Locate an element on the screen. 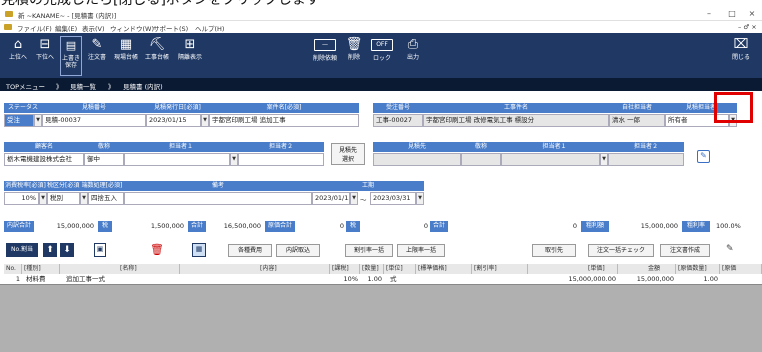  site-icon: ▦ is located at coordinates (126, 44).